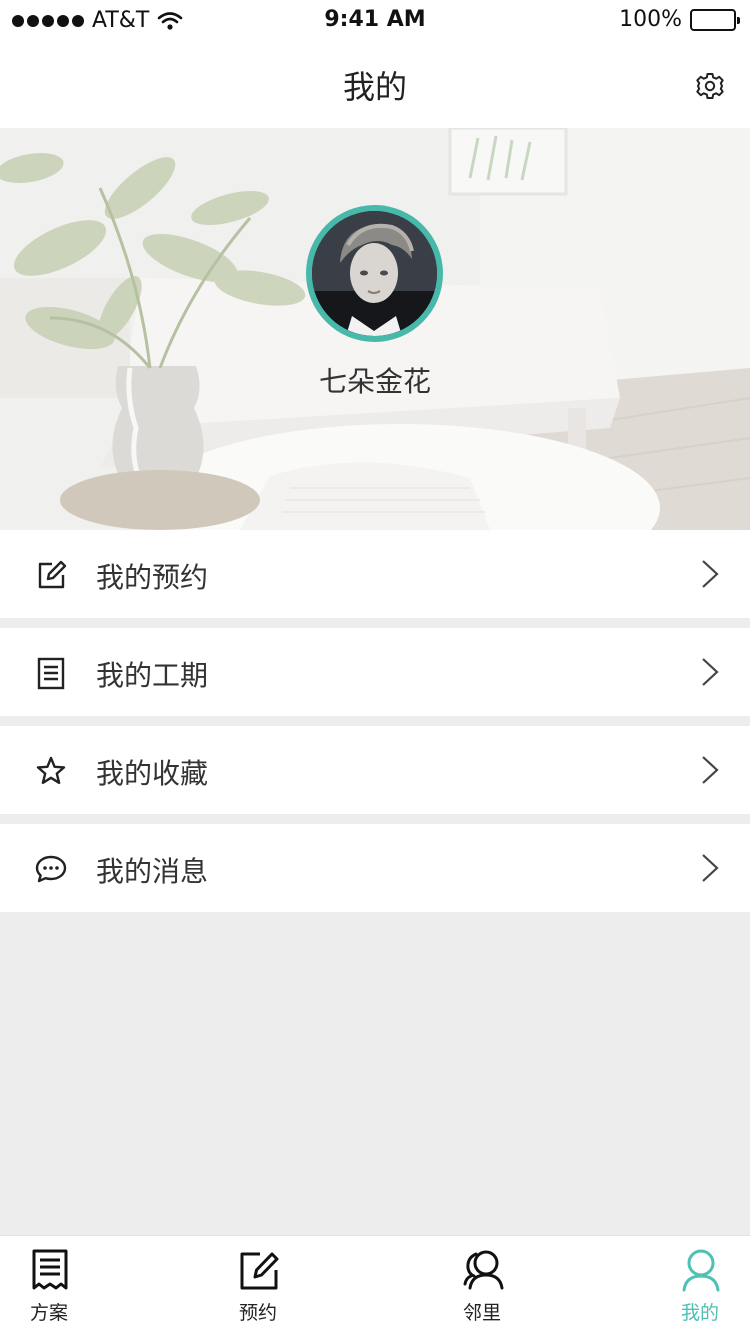 This screenshot has height=1334, width=750. Describe the element at coordinates (375, 1284) in the screenshot. I see `tab-bar: 方案 预约 邻里 我的` at that location.